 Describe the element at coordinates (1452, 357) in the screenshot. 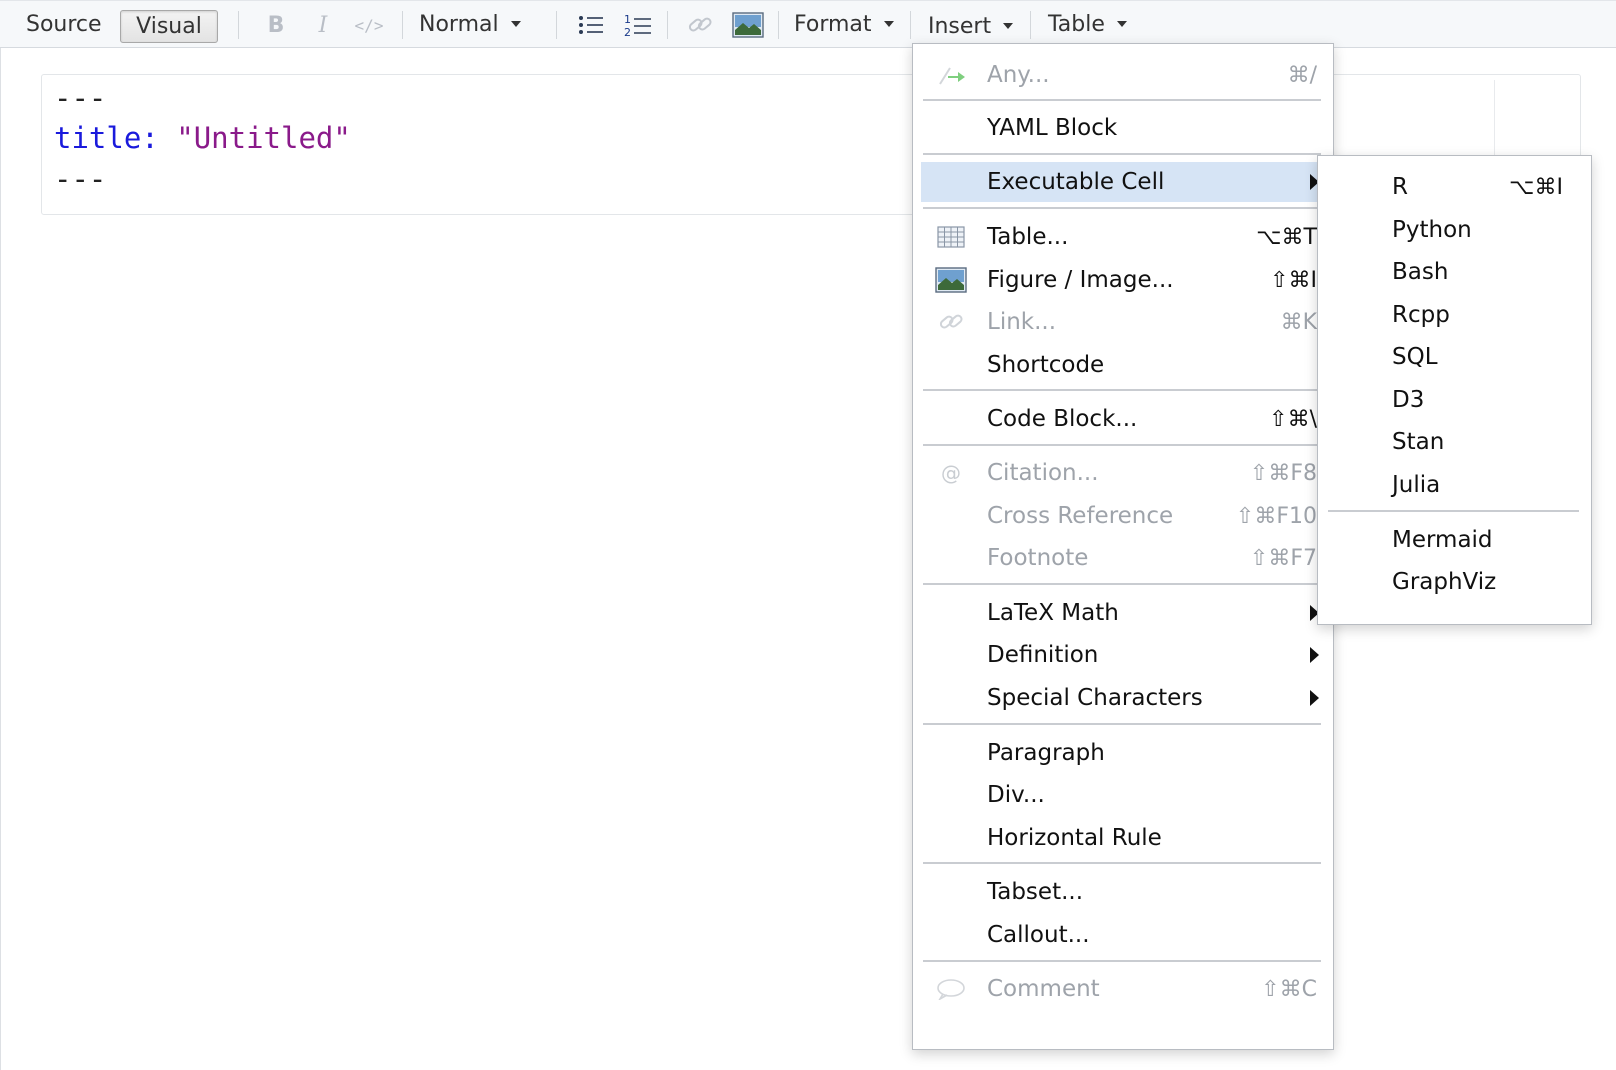

I see `submenu-item-sql: SQL` at that location.